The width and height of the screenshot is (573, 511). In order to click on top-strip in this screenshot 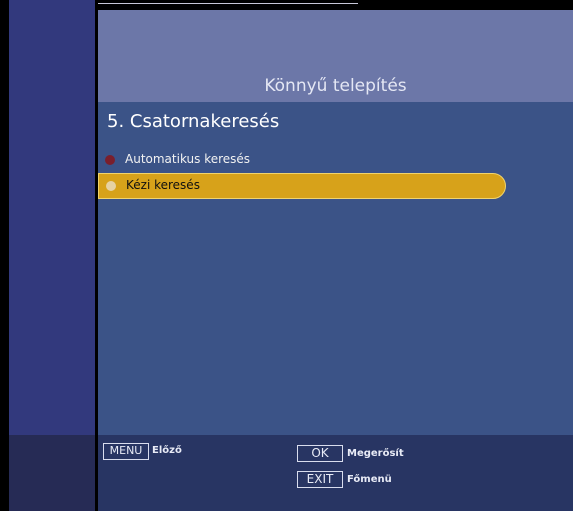, I will do `click(335, 5)`.